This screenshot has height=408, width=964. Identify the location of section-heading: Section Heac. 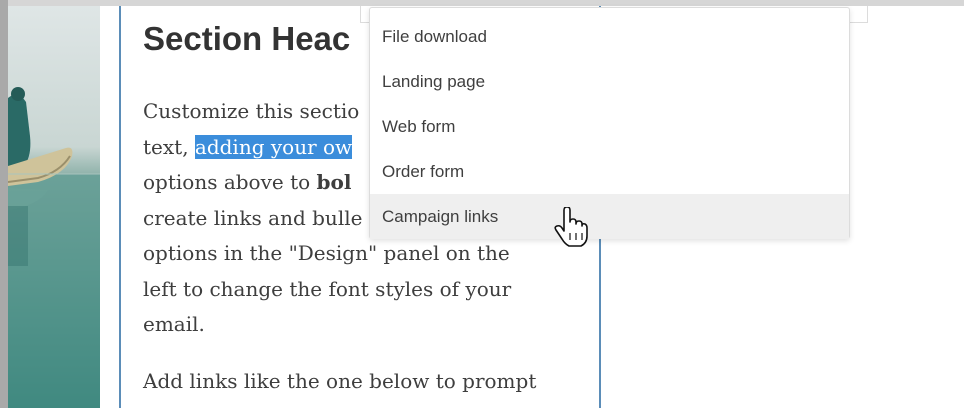
(246, 39).